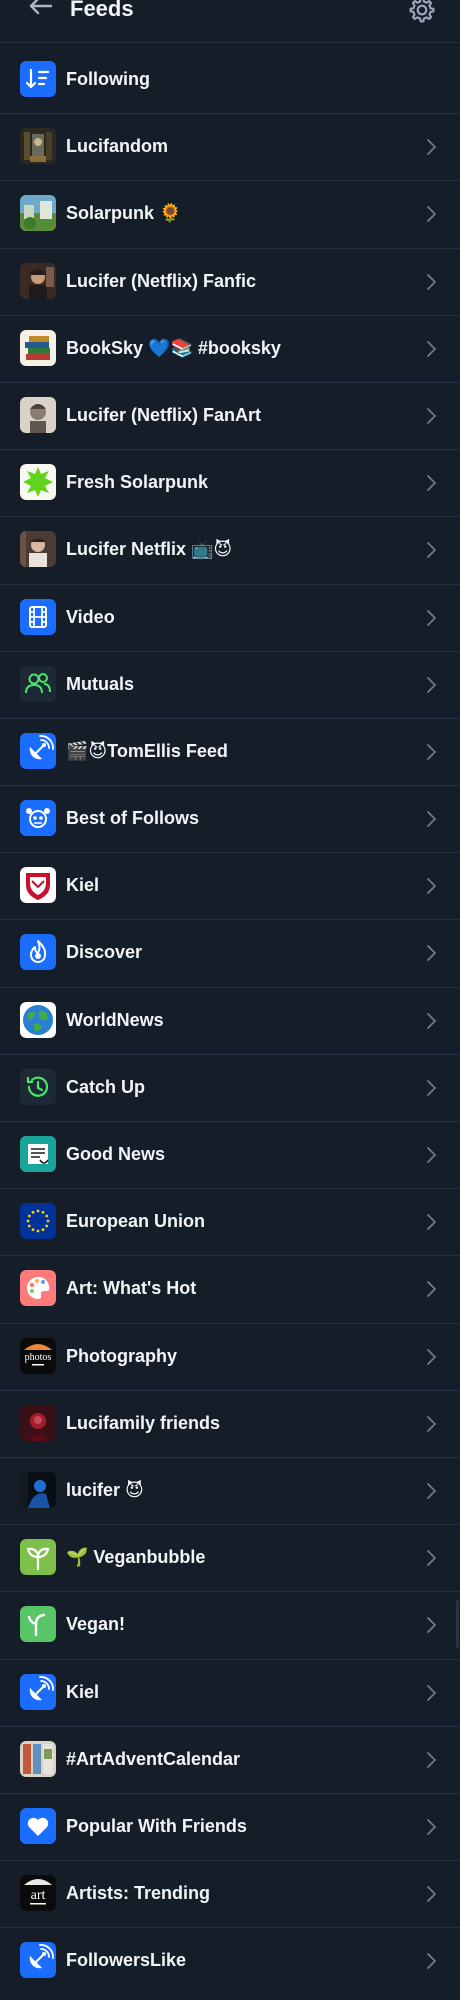 The image size is (460, 2000). I want to click on feed-label: European Union, so click(135, 1221).